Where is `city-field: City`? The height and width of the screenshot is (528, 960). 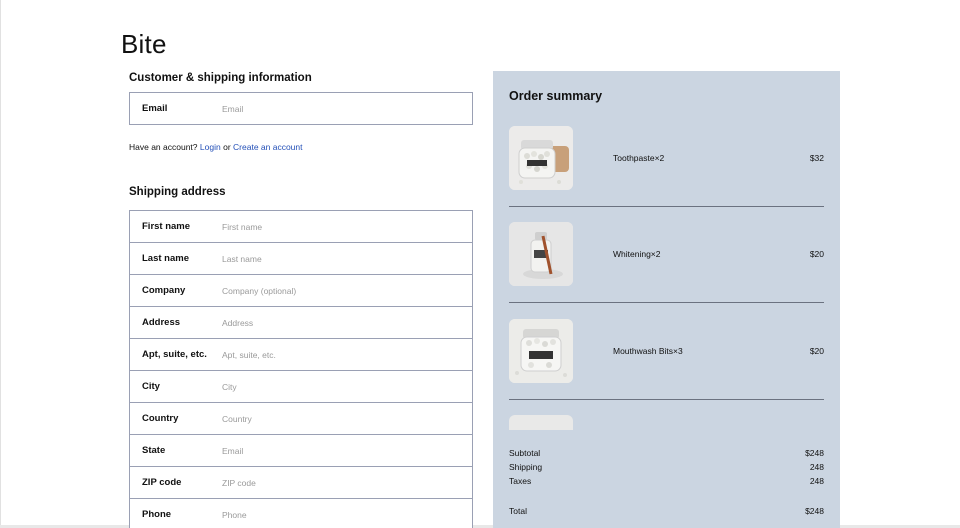 city-field: City is located at coordinates (301, 386).